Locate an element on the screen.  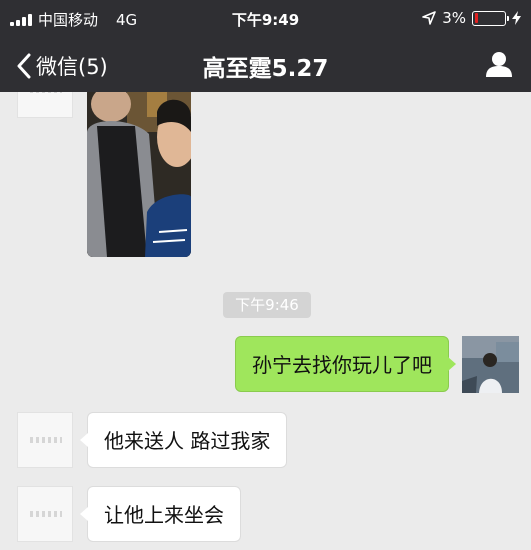
photo-message is located at coordinates (139, 174).